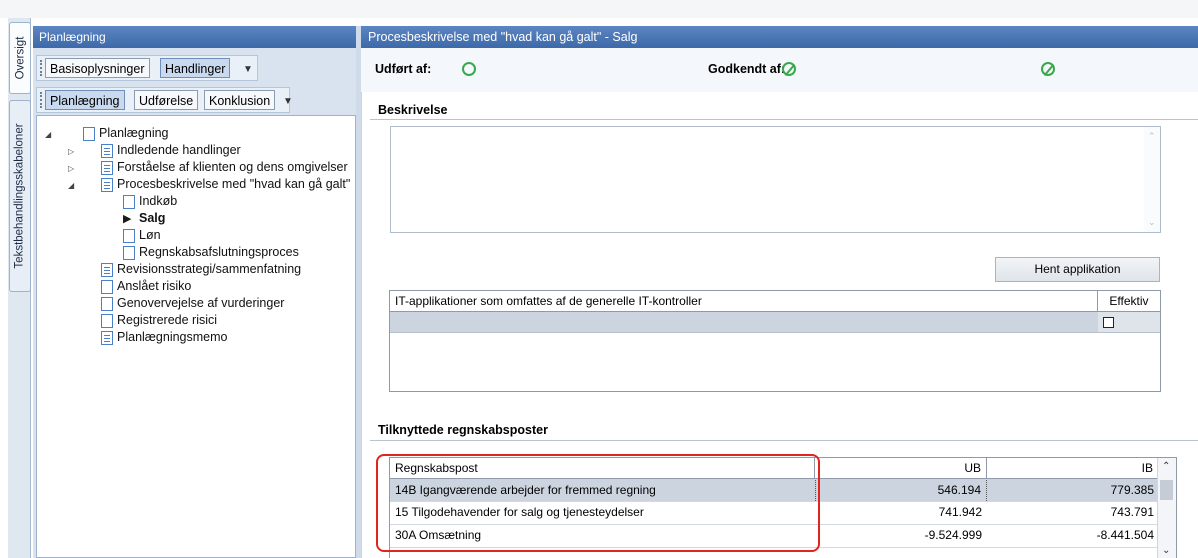 This screenshot has height=558, width=1198. What do you see at coordinates (195, 68) in the screenshot?
I see `tab-handlinger: Handlinger` at bounding box center [195, 68].